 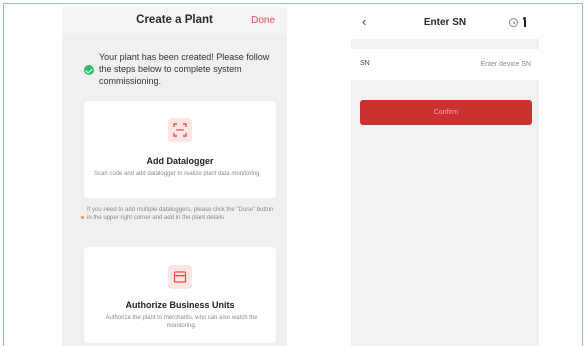 What do you see at coordinates (476, 64) in the screenshot?
I see `sn-input` at bounding box center [476, 64].